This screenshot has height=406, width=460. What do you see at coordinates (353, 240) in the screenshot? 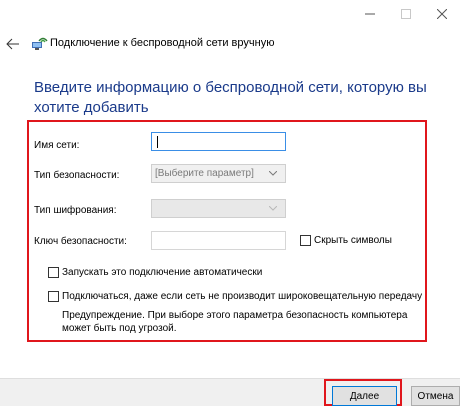
I see `hide-chars-label: Скрыть символы` at bounding box center [353, 240].